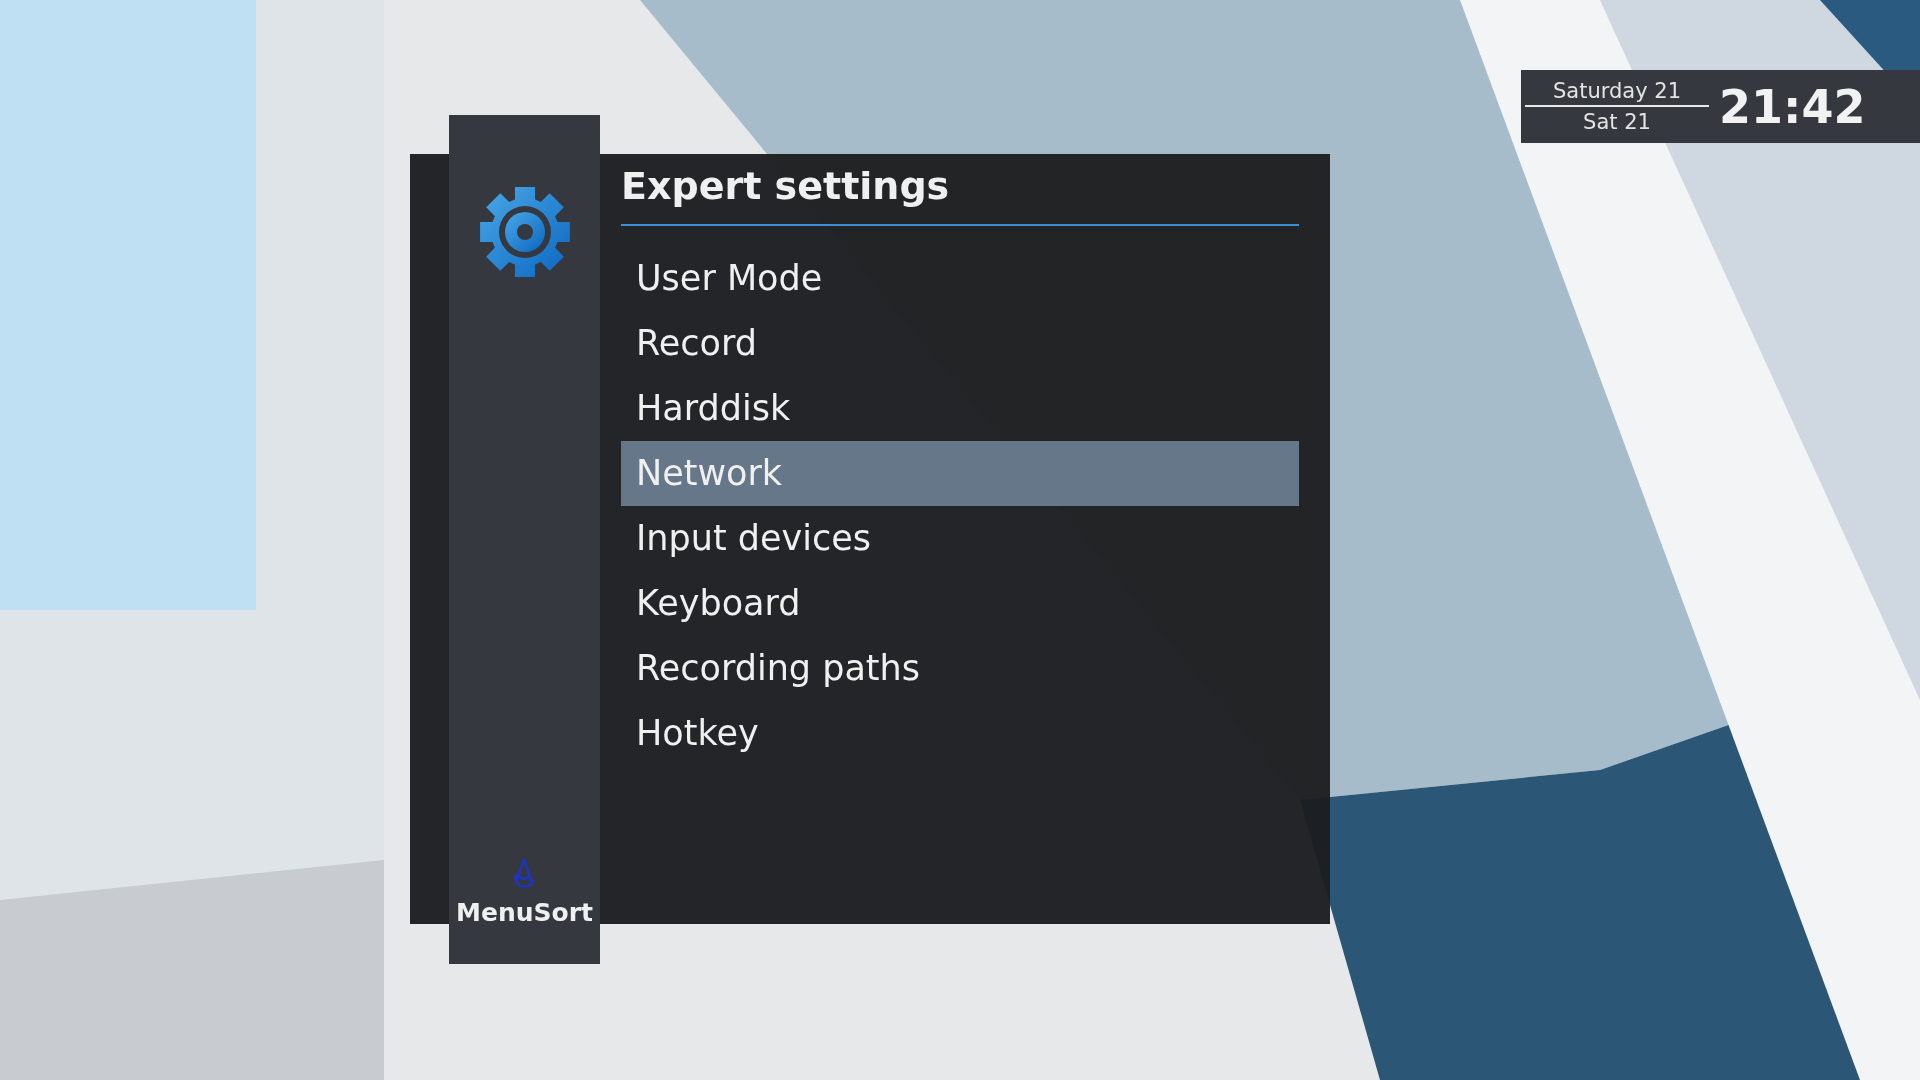  Describe the element at coordinates (960, 278) in the screenshot. I see `menu-item: User Mode` at that location.